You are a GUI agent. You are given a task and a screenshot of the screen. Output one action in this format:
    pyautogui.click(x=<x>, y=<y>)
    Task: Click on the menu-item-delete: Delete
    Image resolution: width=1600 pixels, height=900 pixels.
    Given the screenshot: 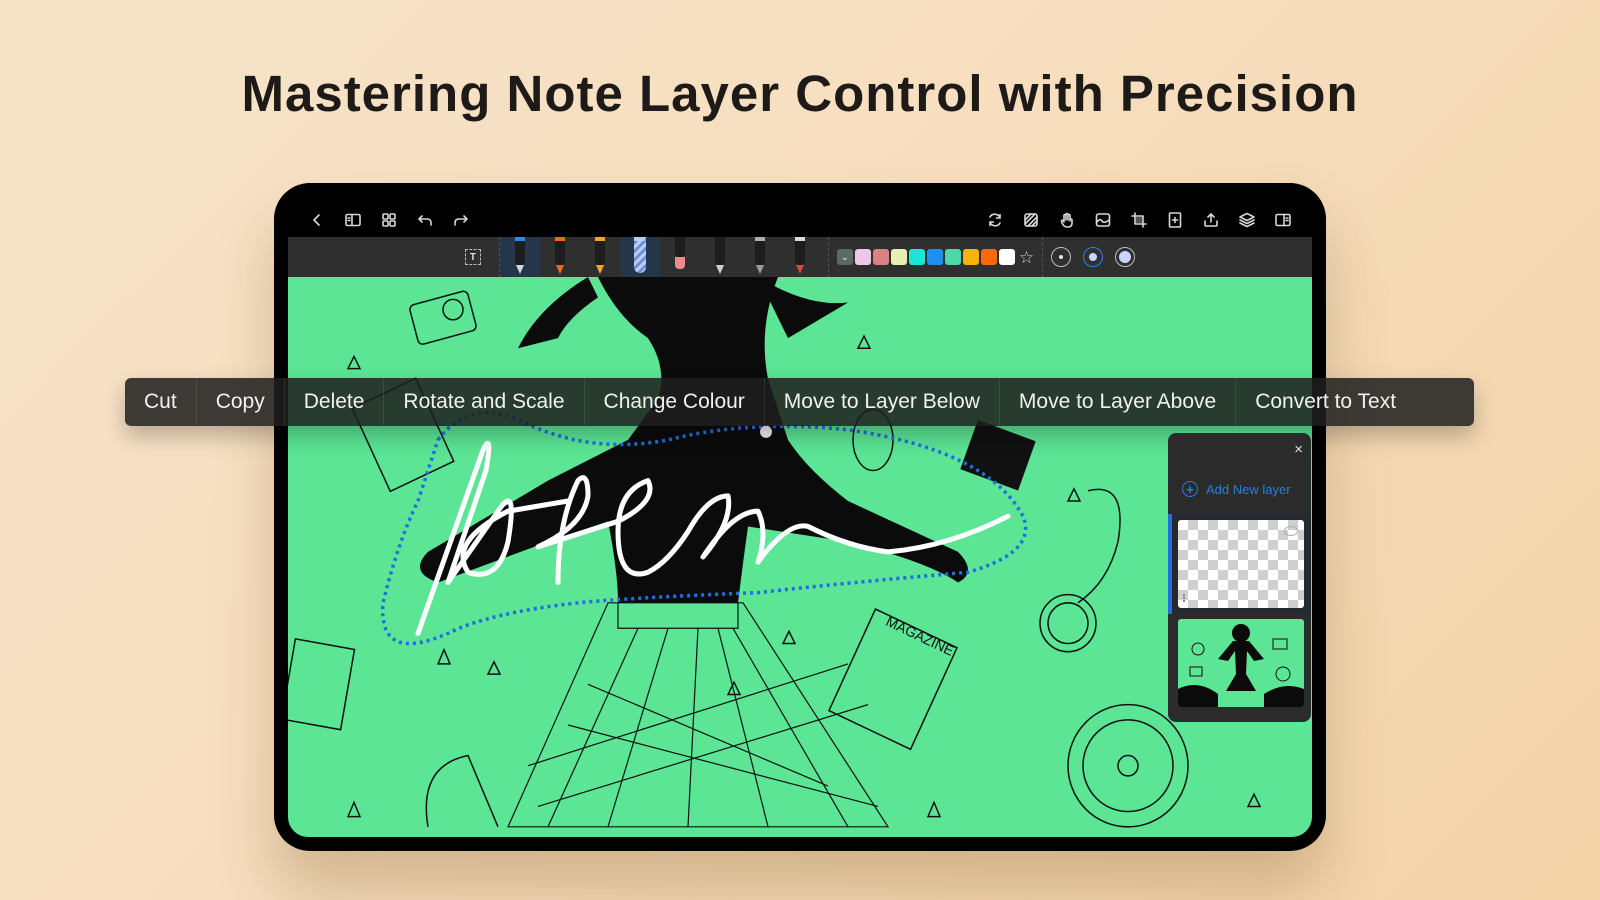 What is the action you would take?
    pyautogui.click(x=335, y=402)
    